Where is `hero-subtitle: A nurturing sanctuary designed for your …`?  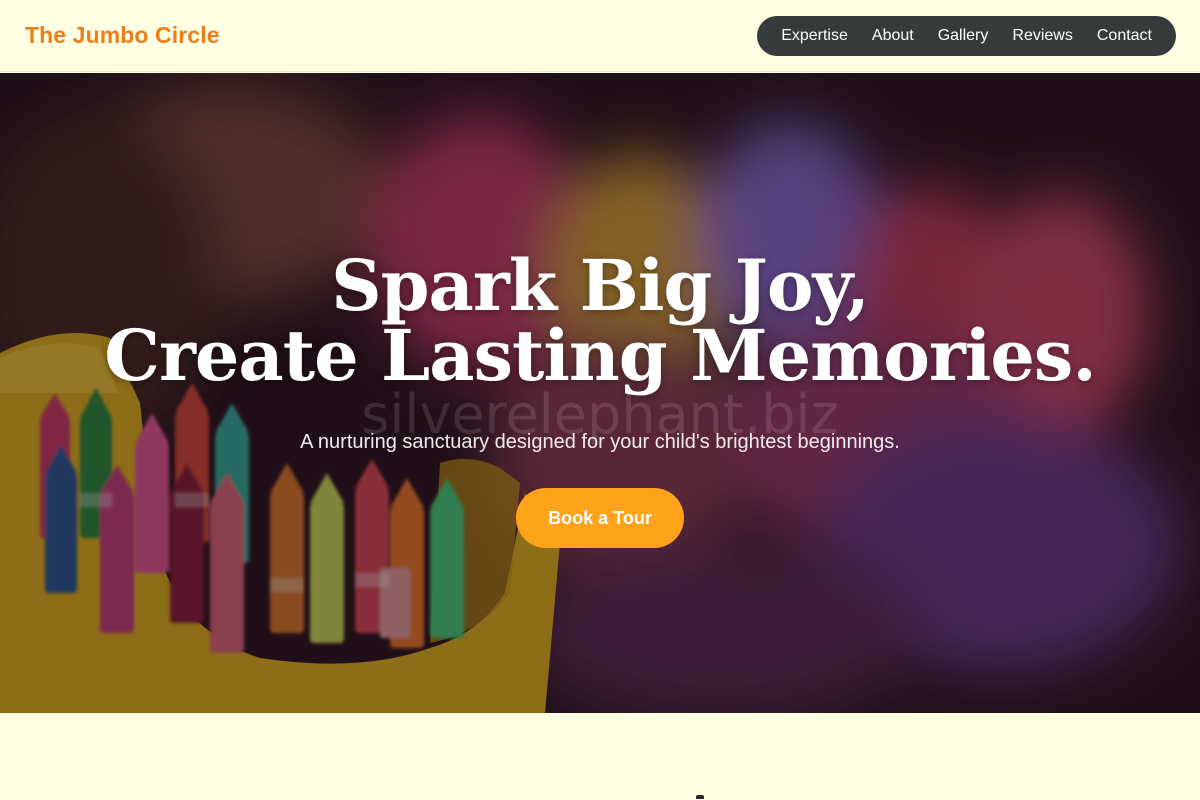
hero-subtitle: A nurturing sanctuary designed for your … is located at coordinates (600, 442).